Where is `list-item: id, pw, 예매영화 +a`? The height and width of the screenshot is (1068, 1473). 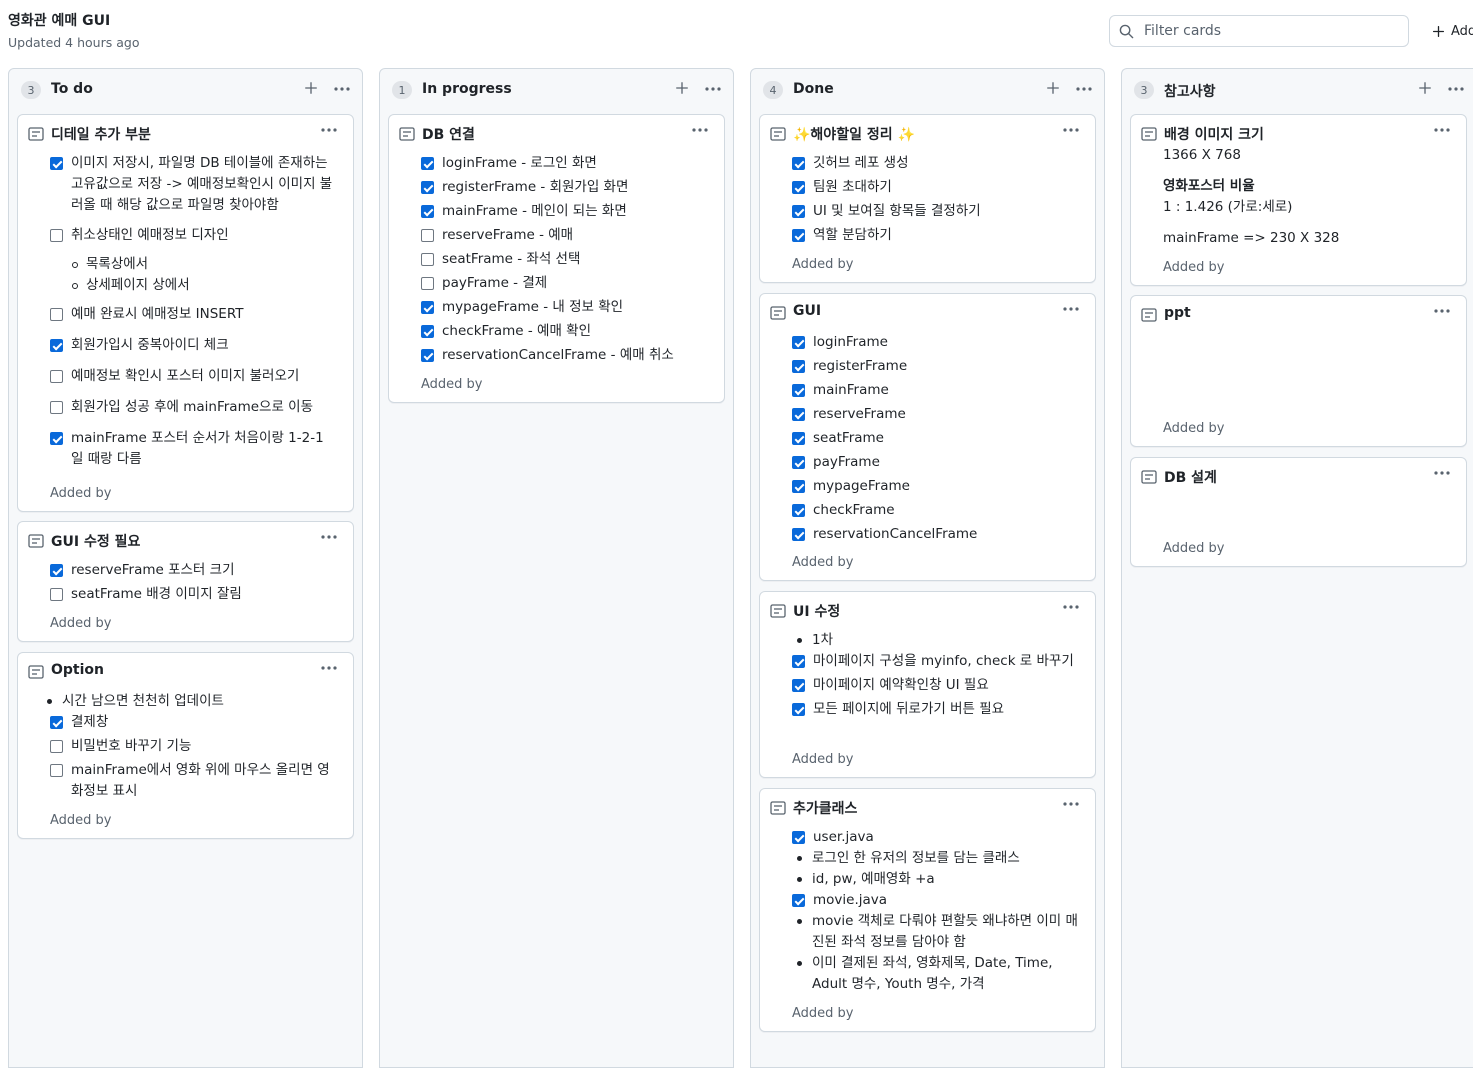
list-item: id, pw, 예매영화 +a is located at coordinates (936, 879).